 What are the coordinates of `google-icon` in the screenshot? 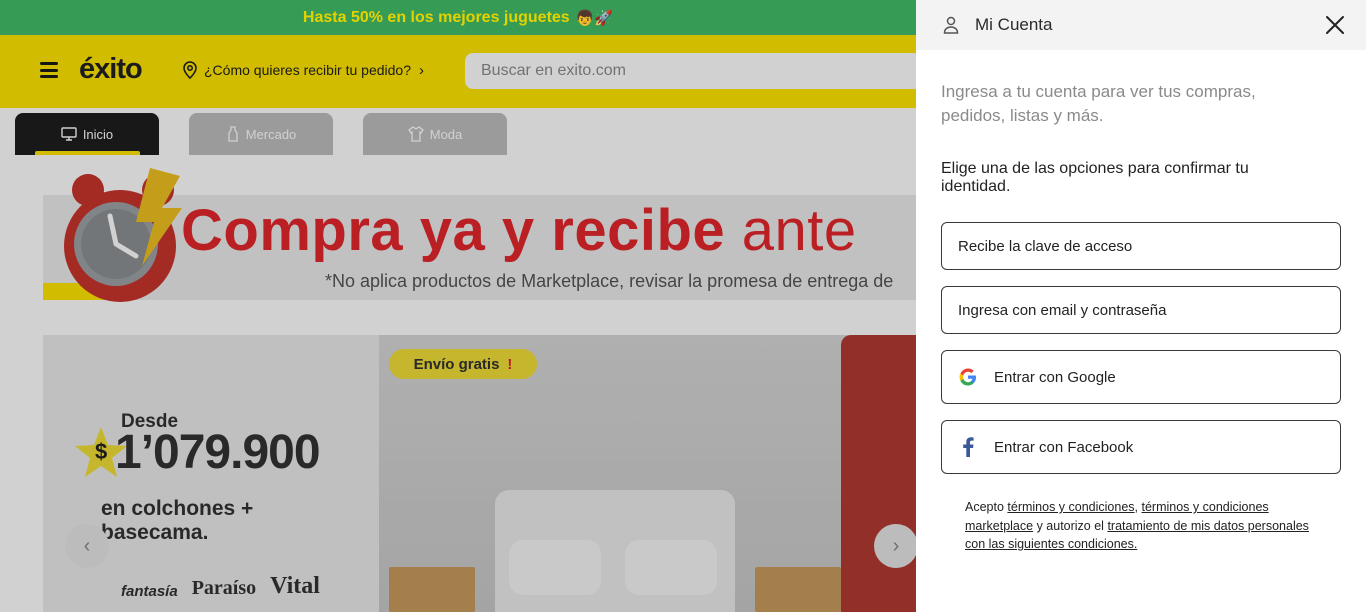 It's located at (968, 377).